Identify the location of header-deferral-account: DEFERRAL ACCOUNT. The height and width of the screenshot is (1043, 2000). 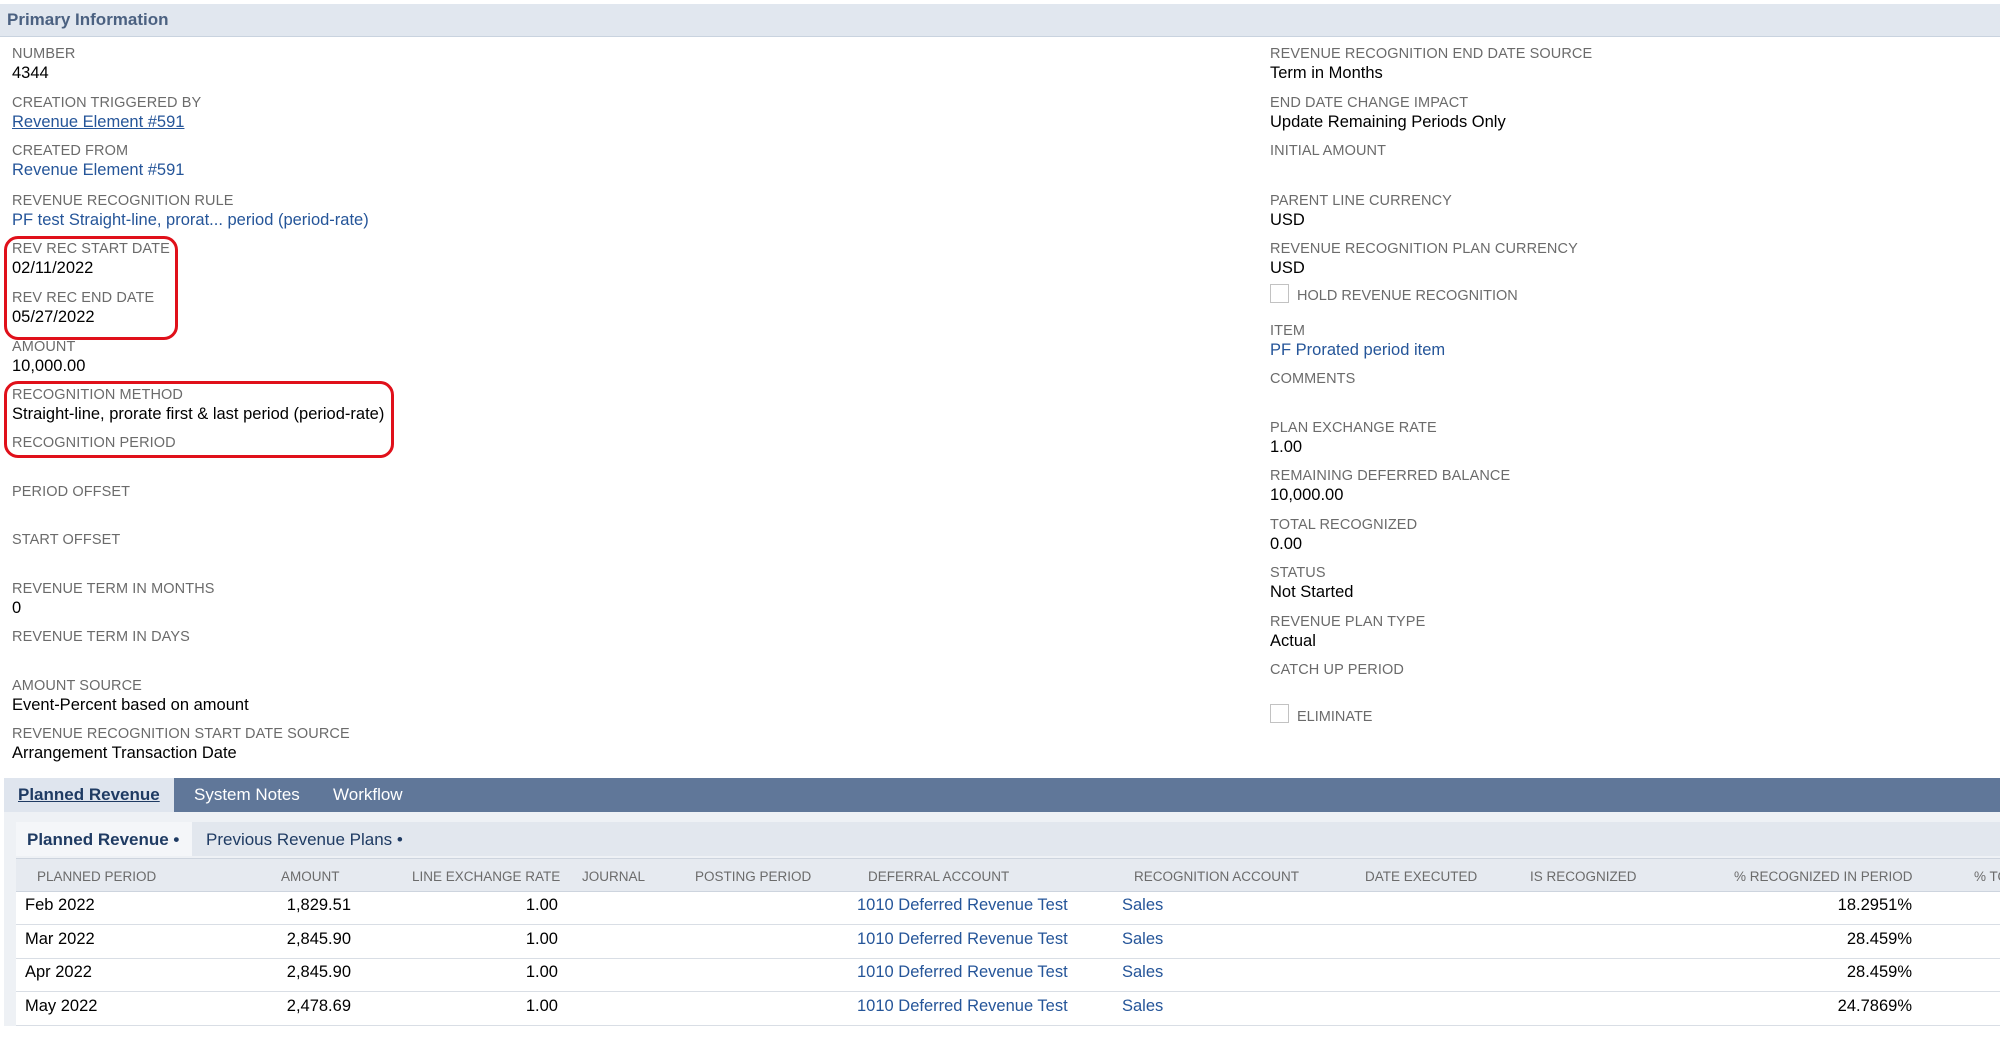
(938, 876).